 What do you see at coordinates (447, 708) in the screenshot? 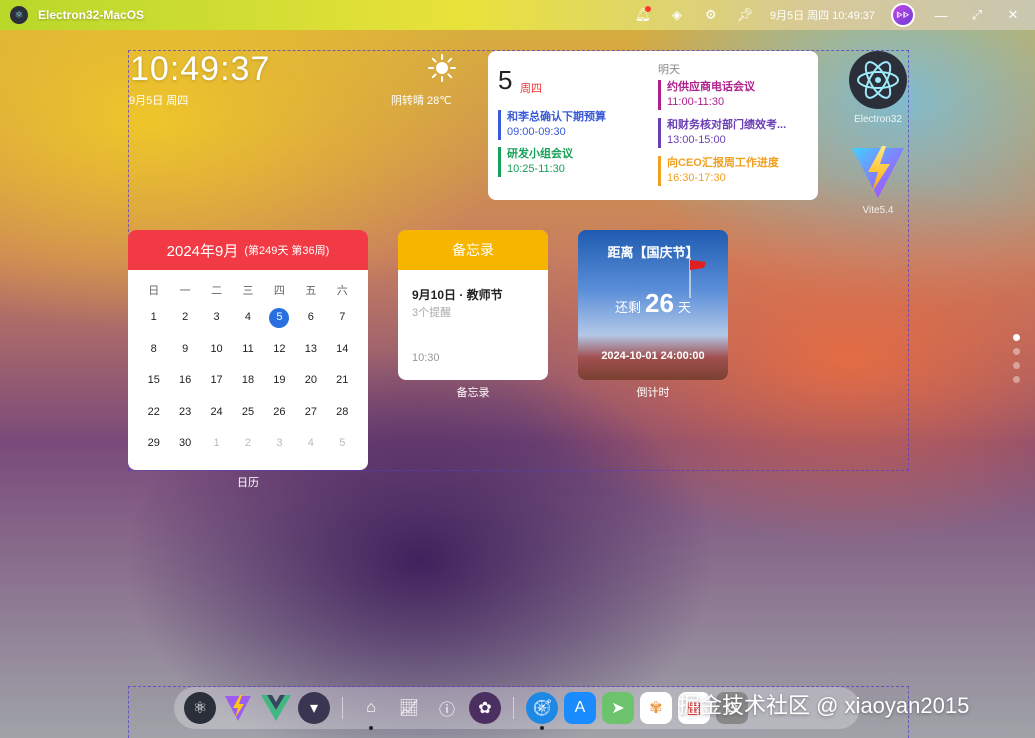
I see `info-icon: ⓘ` at bounding box center [447, 708].